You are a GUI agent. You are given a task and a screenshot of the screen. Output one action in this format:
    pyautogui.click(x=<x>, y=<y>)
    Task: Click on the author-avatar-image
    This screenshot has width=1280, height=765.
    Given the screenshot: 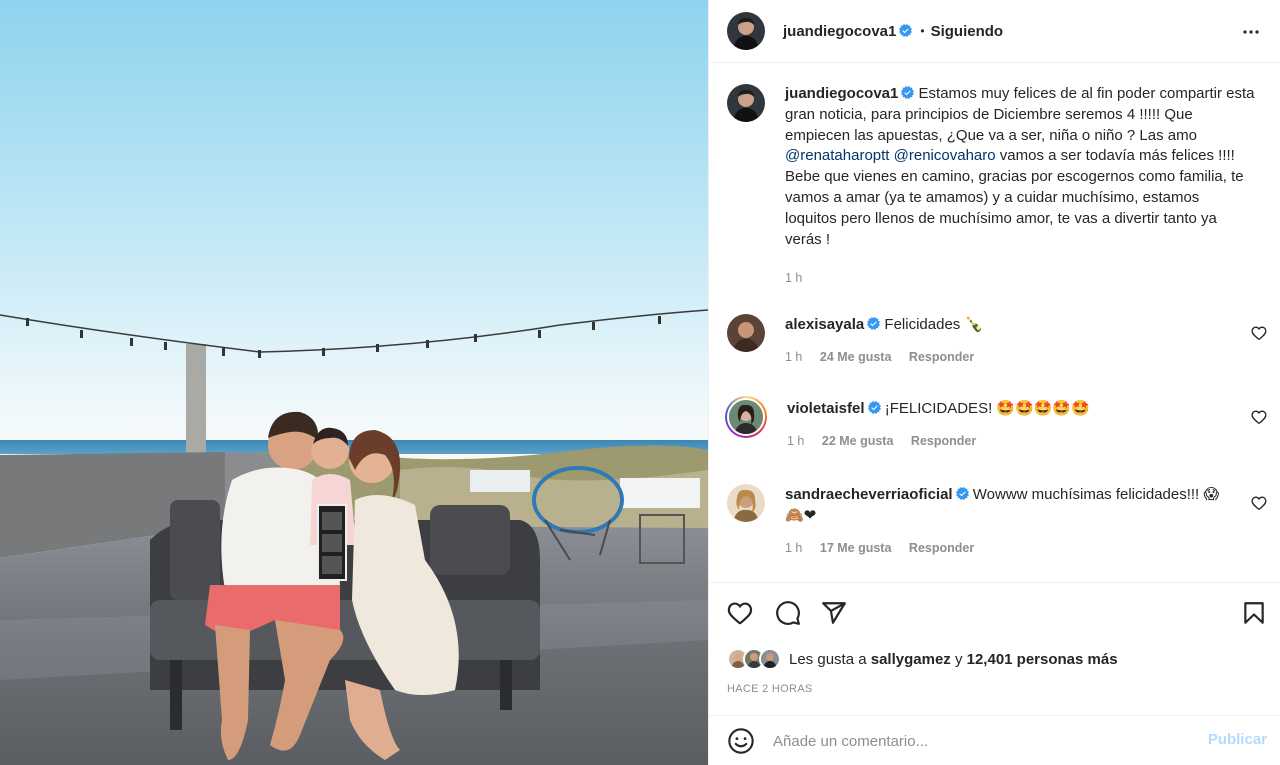 What is the action you would take?
    pyautogui.click(x=746, y=31)
    